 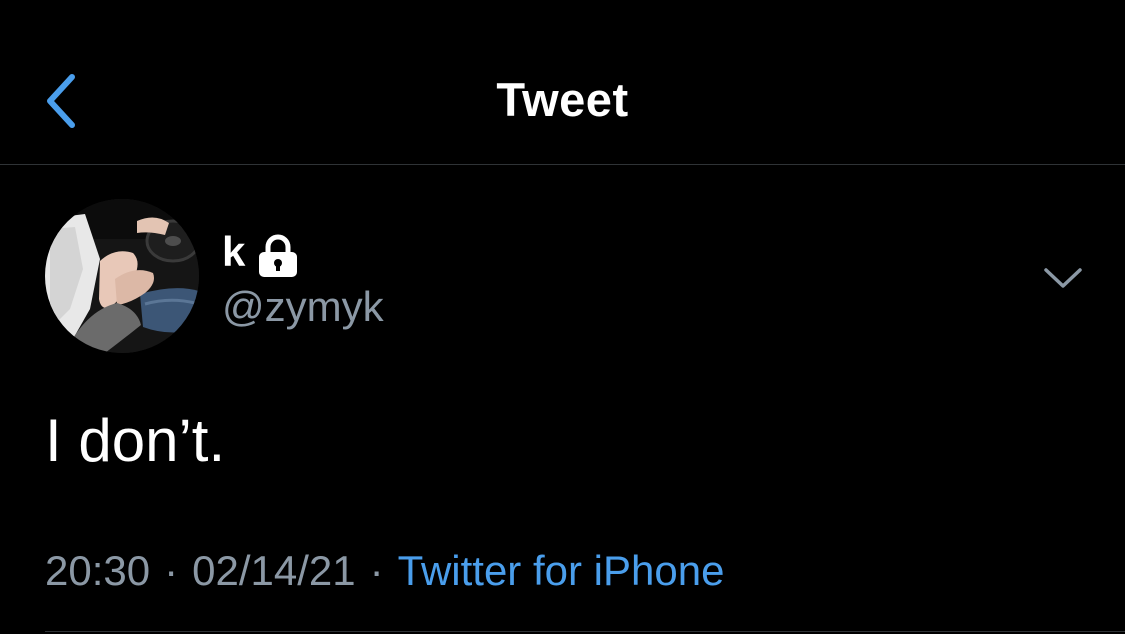 What do you see at coordinates (278, 255) in the screenshot?
I see `lock-icon` at bounding box center [278, 255].